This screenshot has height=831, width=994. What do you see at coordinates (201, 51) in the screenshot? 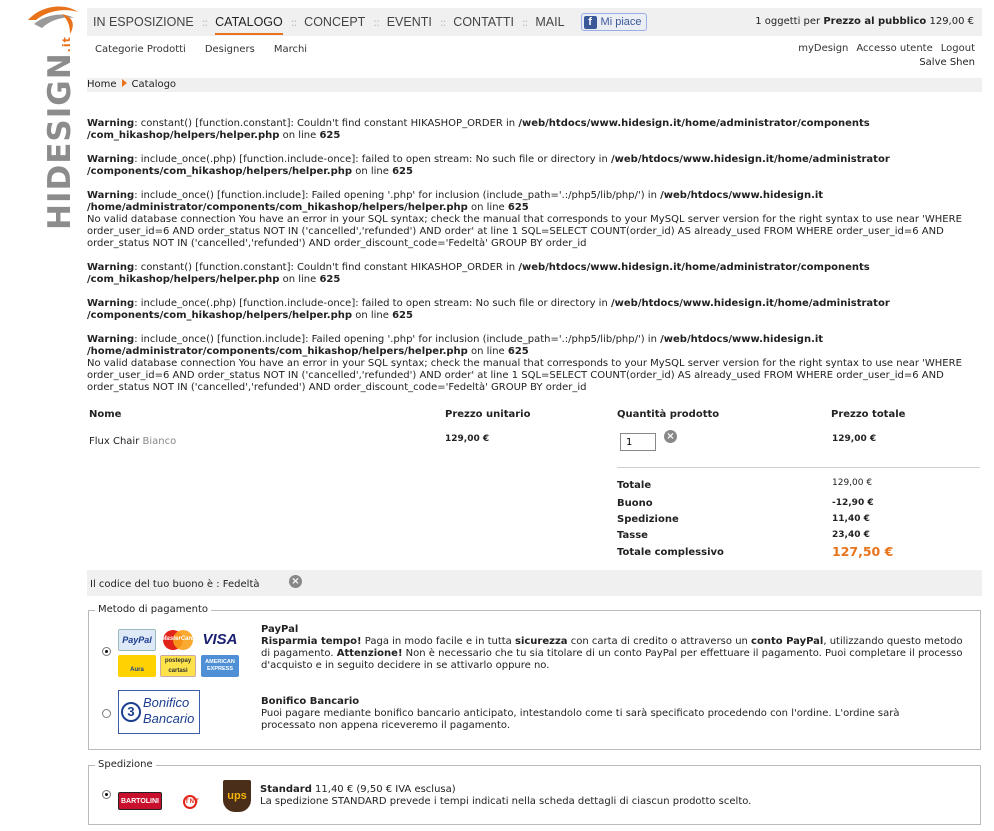
I see `sub-navigation: Categorie Prodotti Designers Marchi` at bounding box center [201, 51].